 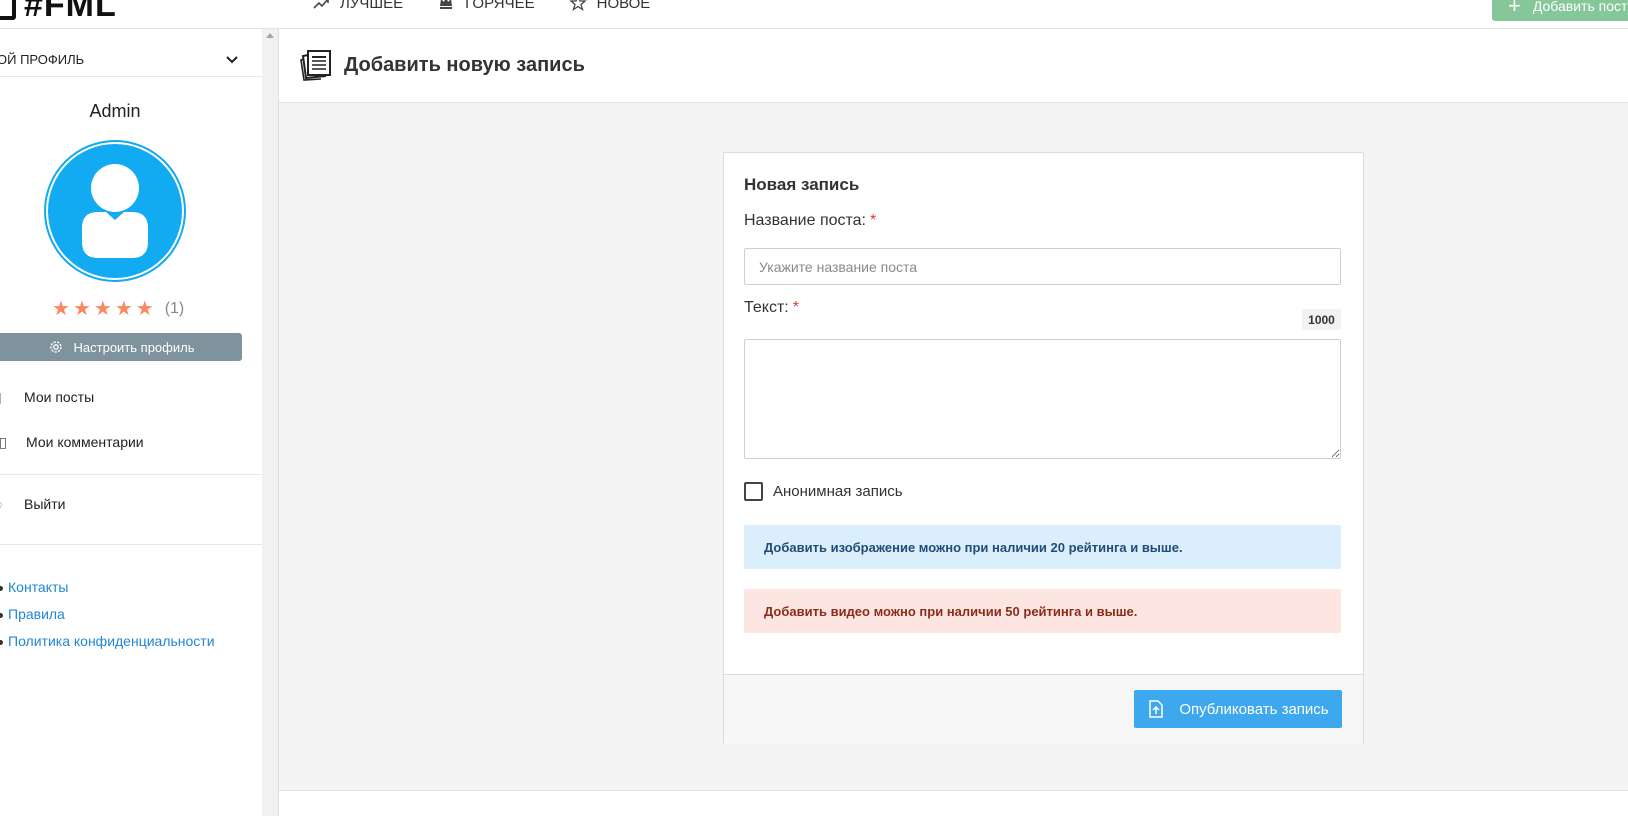 I want to click on nav-item-hot: ГОРЯЧЕЕ, so click(x=486, y=6).